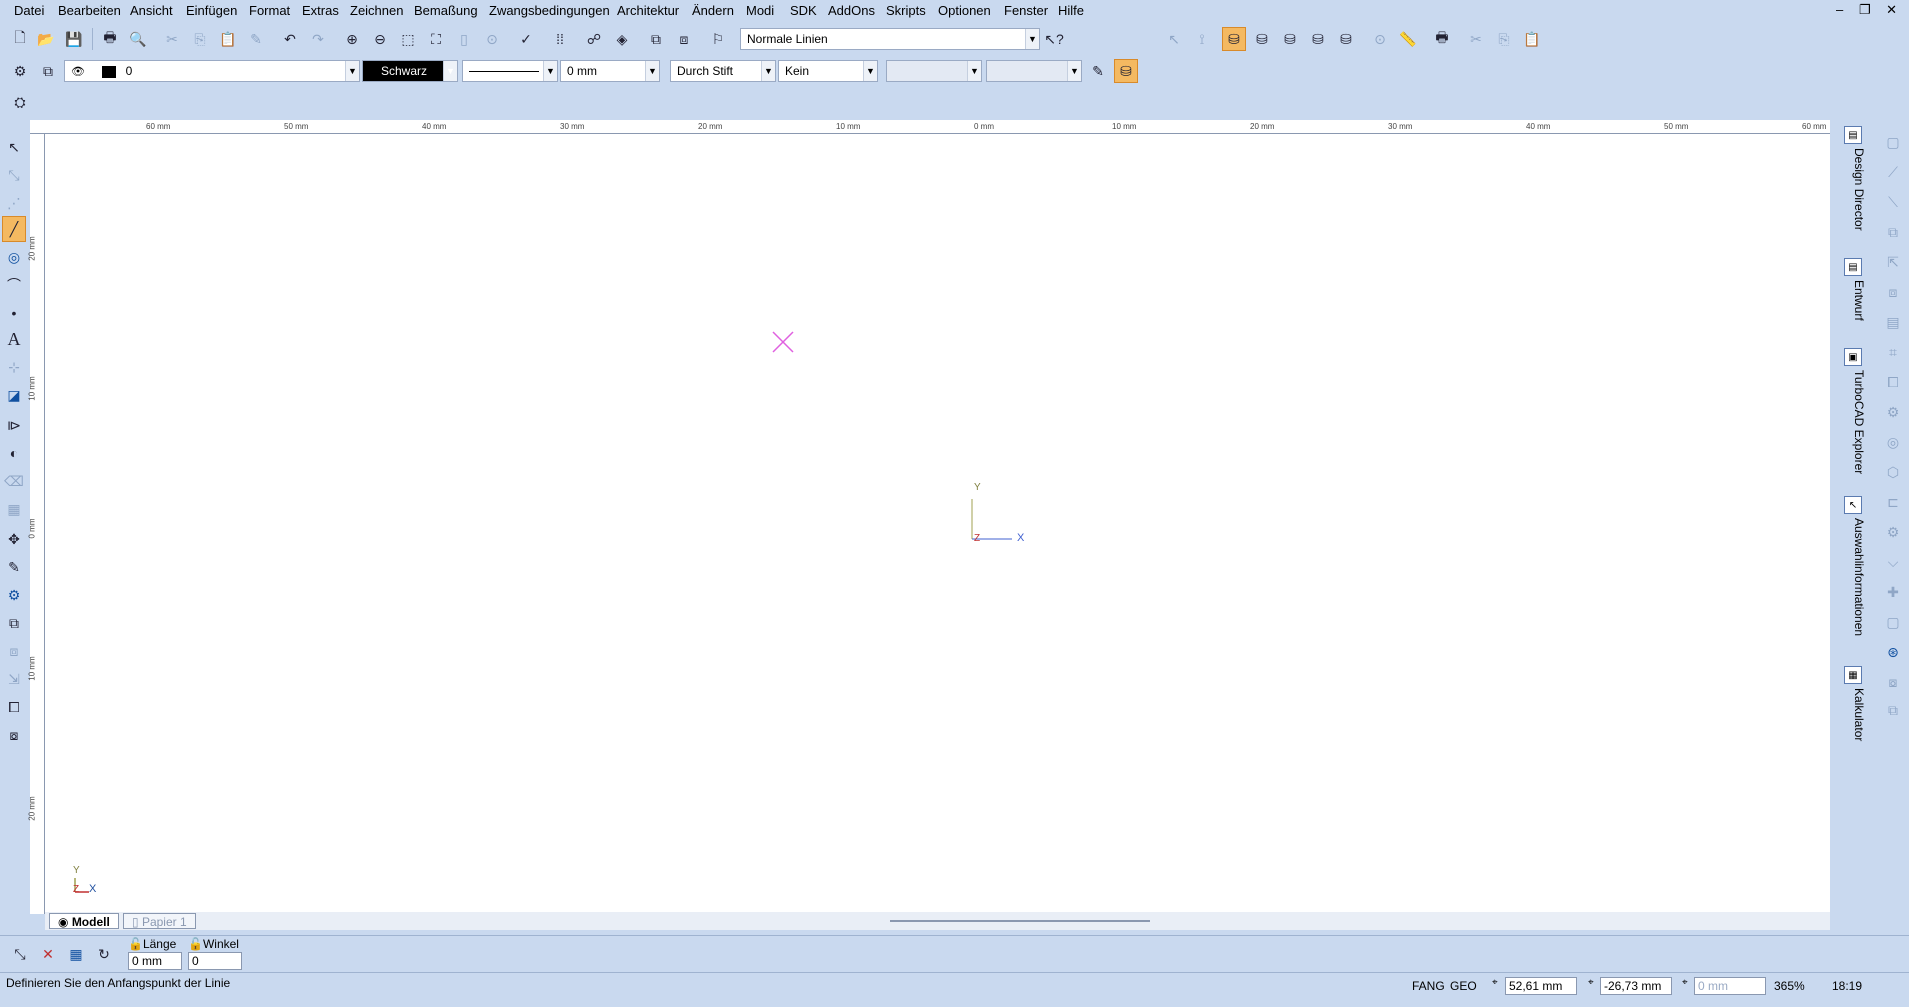  Describe the element at coordinates (159, 921) in the screenshot. I see `tab-papier-1: ▯ Papier 1` at that location.